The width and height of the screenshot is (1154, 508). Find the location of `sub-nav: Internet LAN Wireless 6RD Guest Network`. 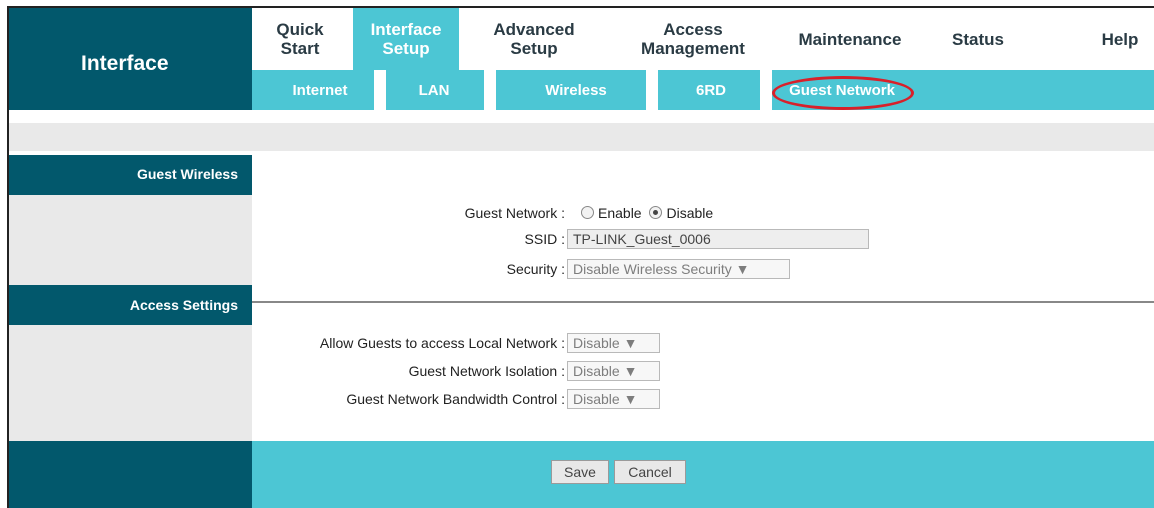

sub-nav: Internet LAN Wireless 6RD Guest Network is located at coordinates (703, 90).